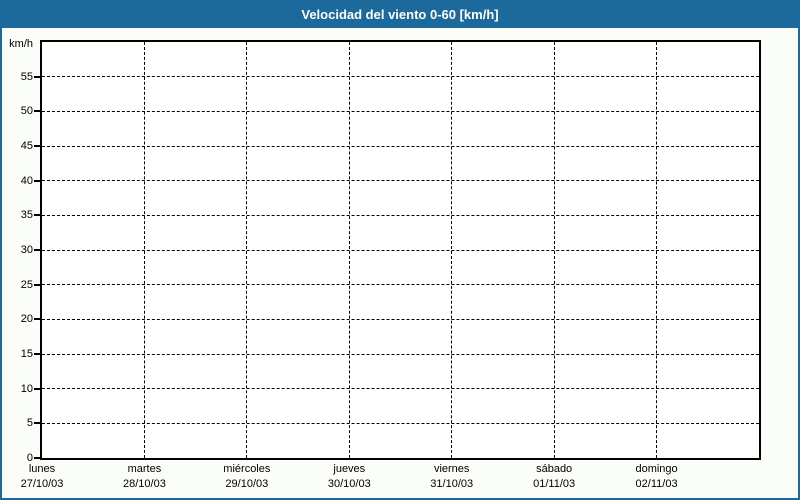  What do you see at coordinates (349, 484) in the screenshot?
I see `day-date-label: 30/10/03` at bounding box center [349, 484].